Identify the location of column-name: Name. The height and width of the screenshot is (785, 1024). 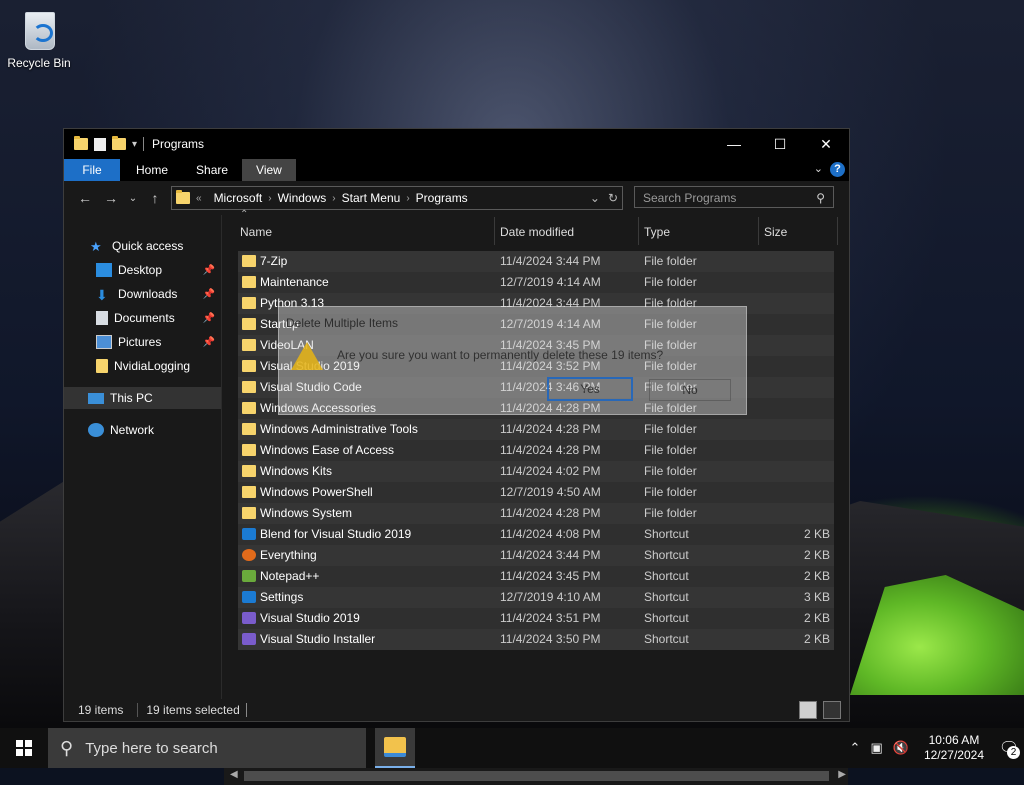
(256, 232).